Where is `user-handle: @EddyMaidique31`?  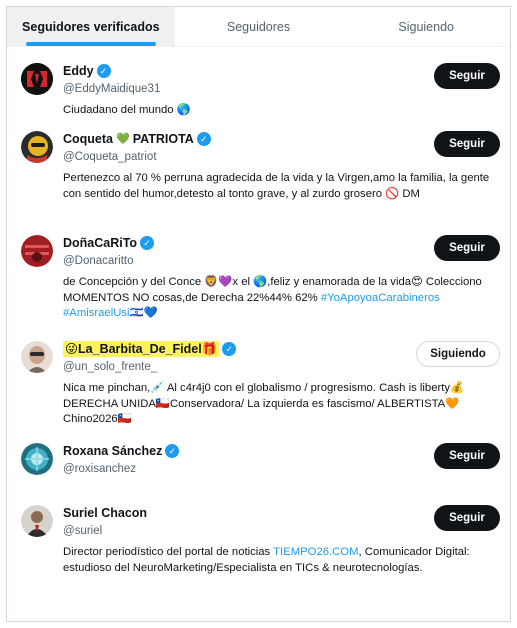
user-handle: @EddyMaidique31 is located at coordinates (111, 89).